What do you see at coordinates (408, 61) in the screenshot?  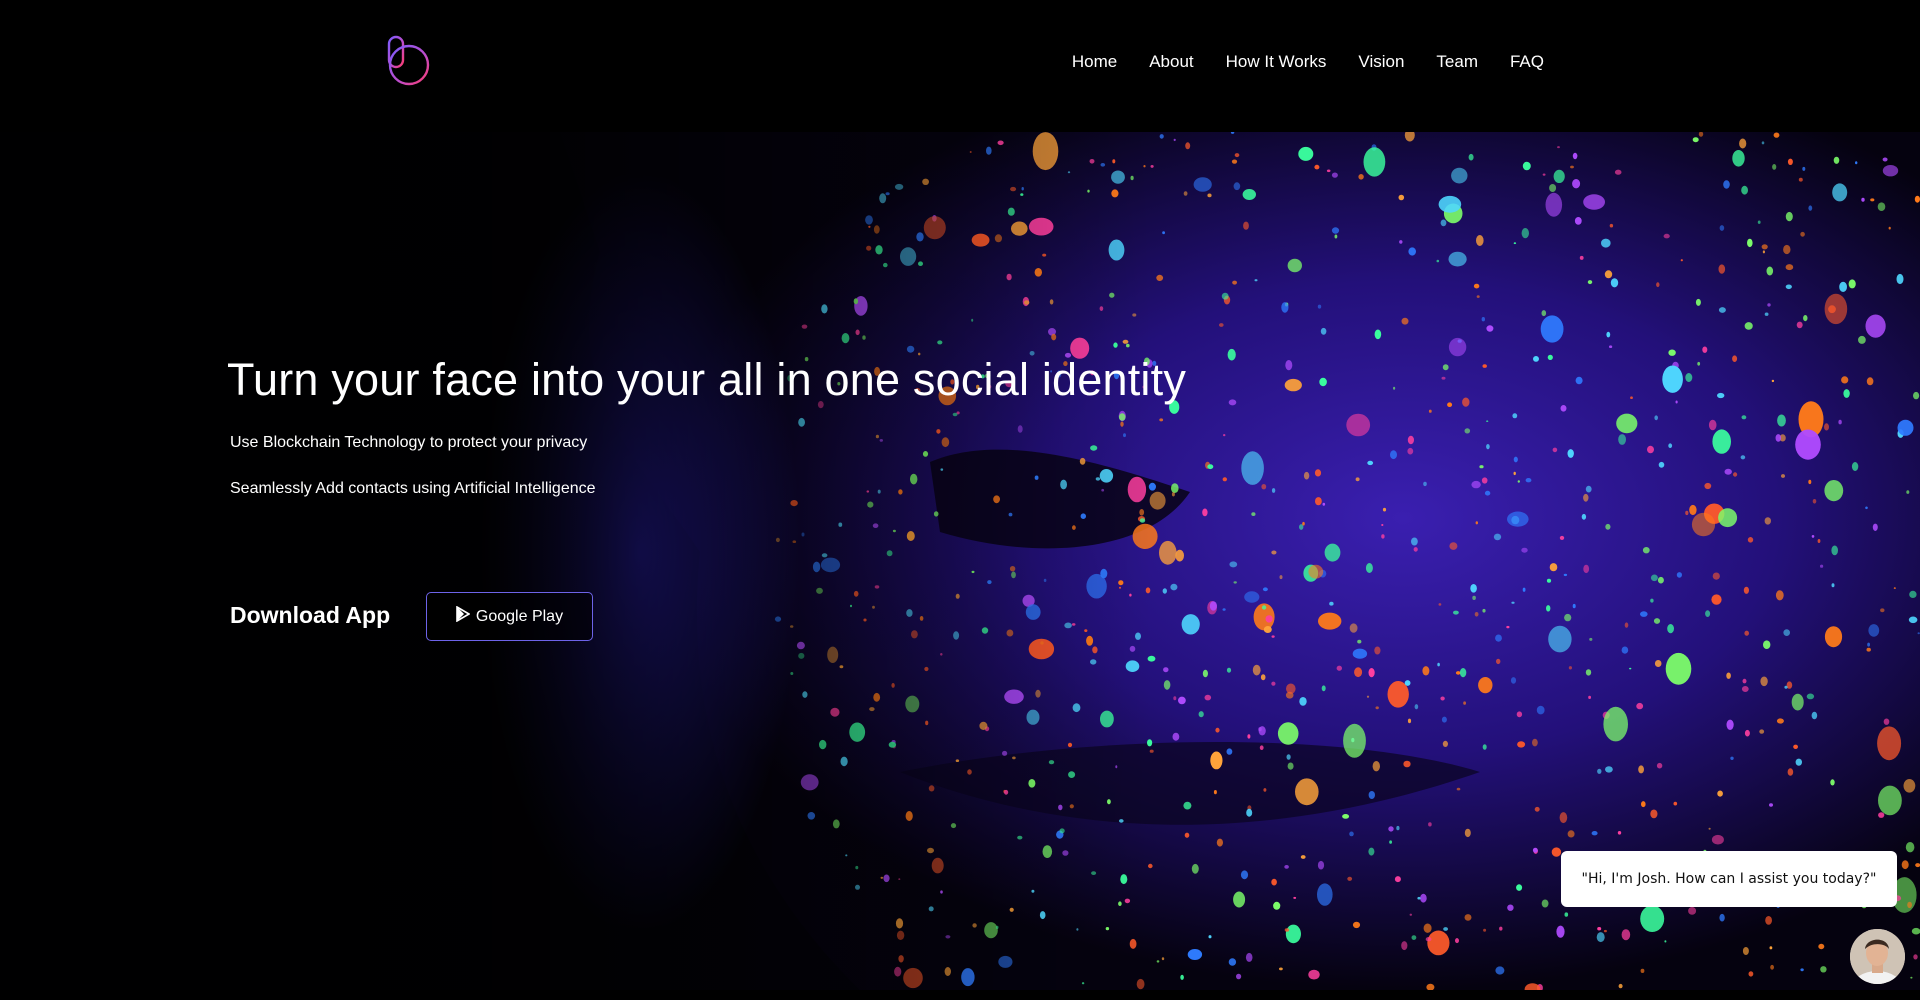 I see `brand-logo-icon` at bounding box center [408, 61].